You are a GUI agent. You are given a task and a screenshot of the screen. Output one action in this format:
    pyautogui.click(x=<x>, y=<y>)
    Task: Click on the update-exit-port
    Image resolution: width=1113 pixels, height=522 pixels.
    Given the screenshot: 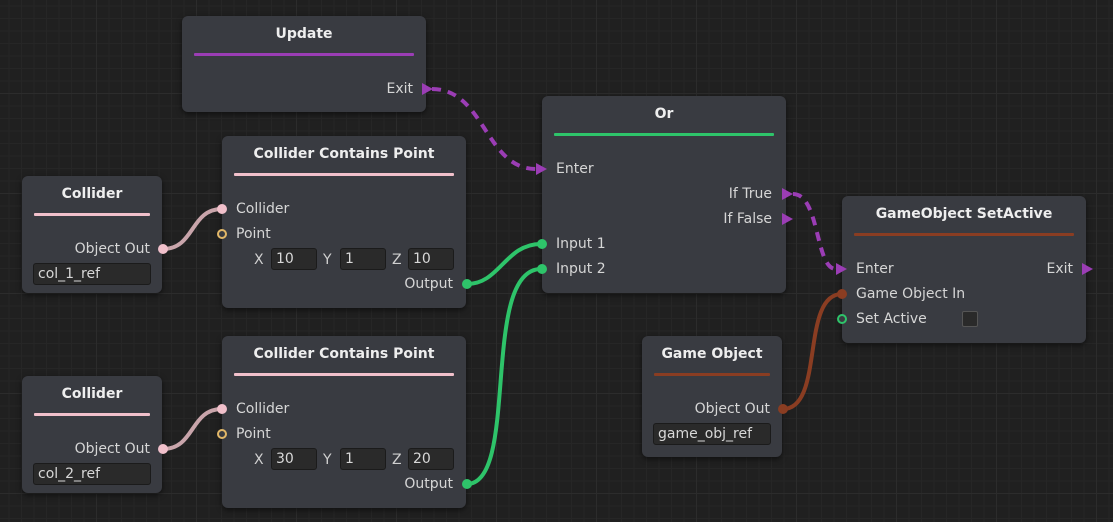 What is the action you would take?
    pyautogui.click(x=427, y=89)
    